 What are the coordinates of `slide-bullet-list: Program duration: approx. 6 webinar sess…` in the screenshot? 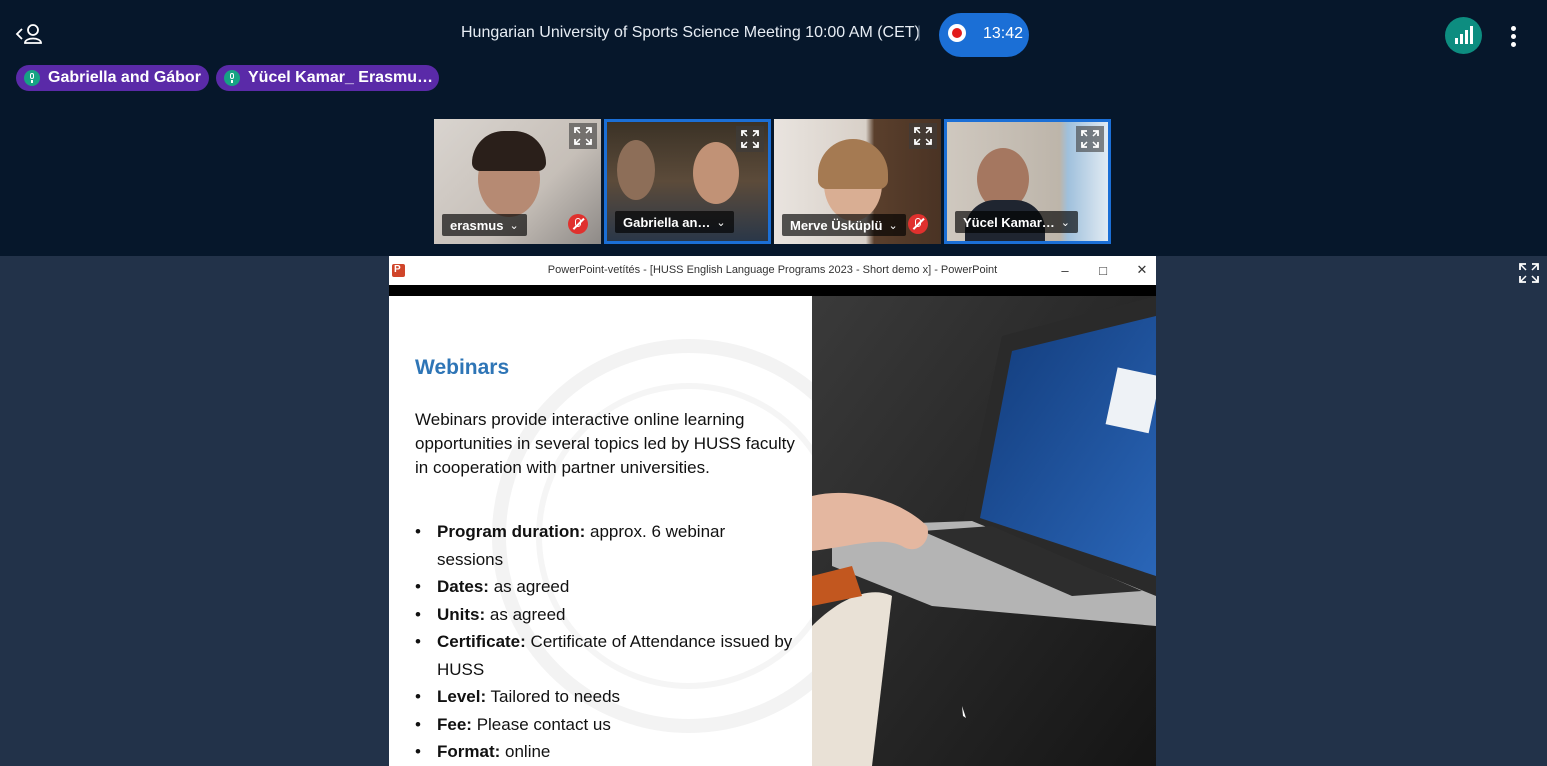 It's located at (605, 642).